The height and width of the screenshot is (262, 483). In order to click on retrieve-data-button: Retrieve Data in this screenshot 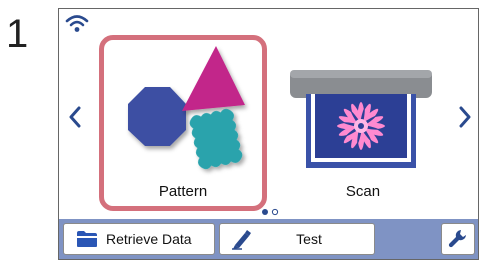, I will do `click(139, 239)`.